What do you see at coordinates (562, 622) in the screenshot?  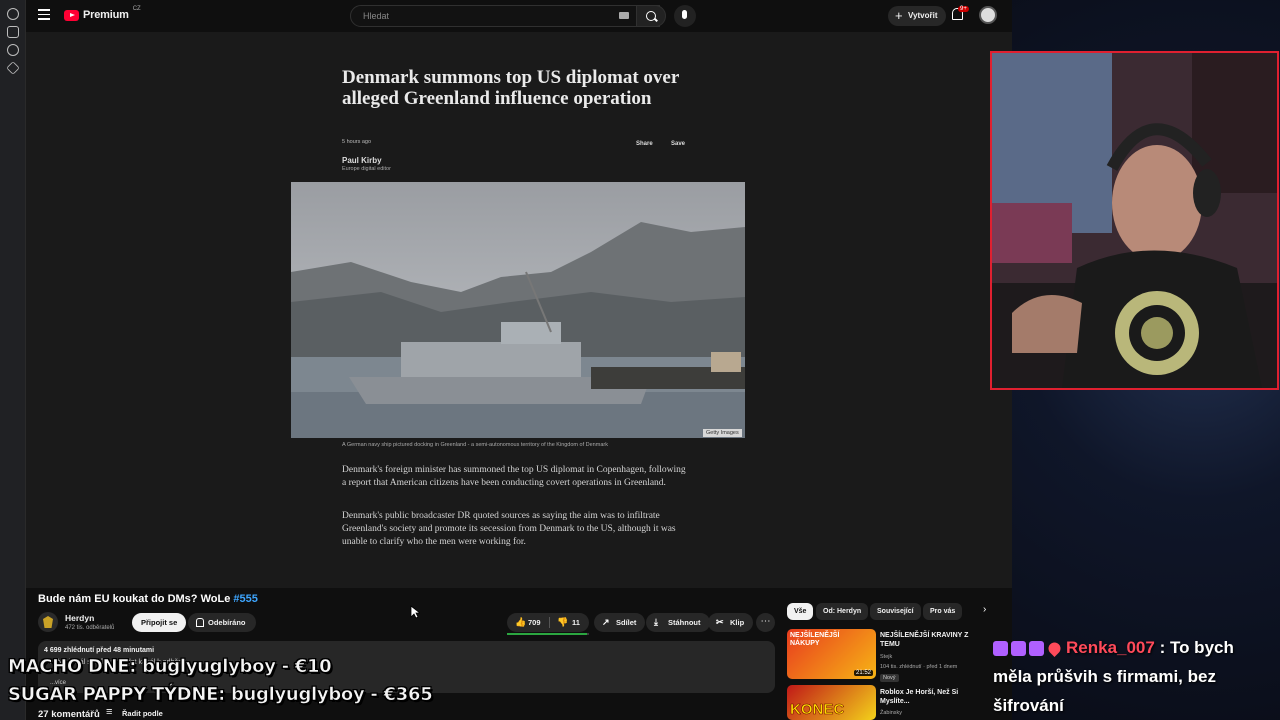 I see `thumbs-down-icon: 👎` at bounding box center [562, 622].